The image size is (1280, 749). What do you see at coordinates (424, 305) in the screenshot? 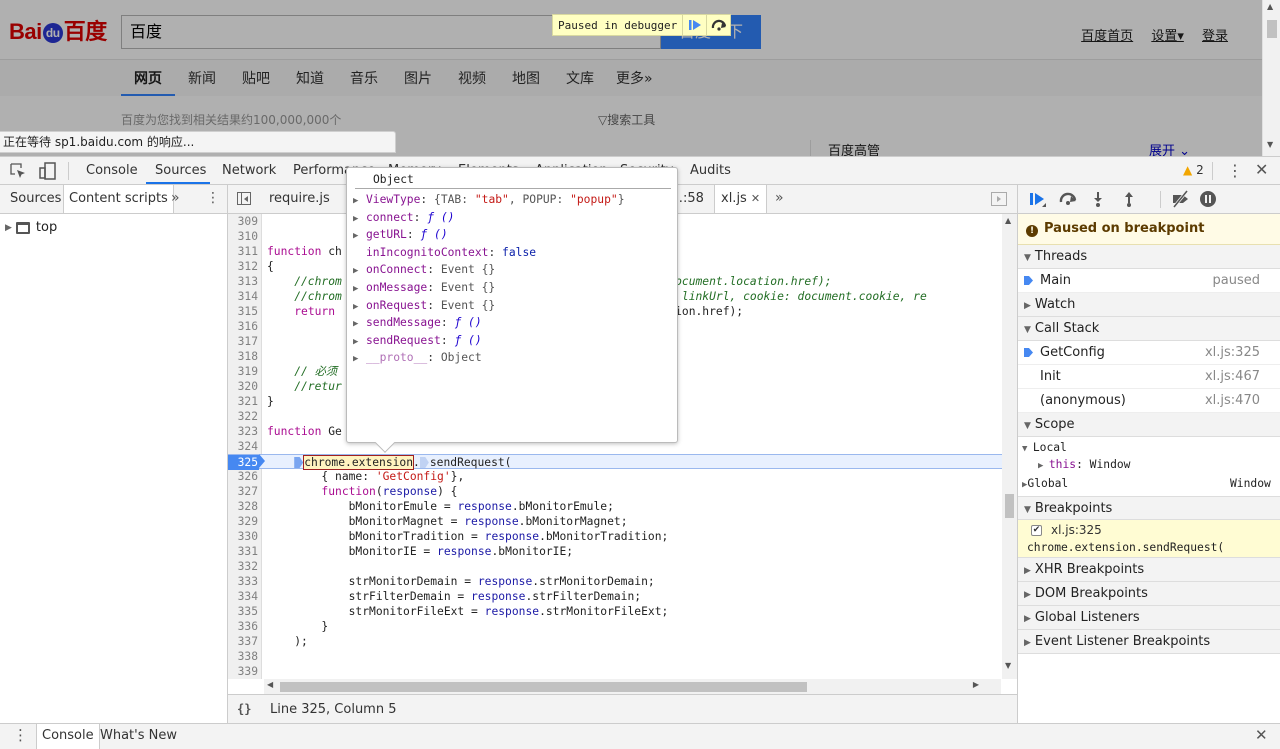
I see `object-property: ▶ onRequest: Event {}` at bounding box center [424, 305].